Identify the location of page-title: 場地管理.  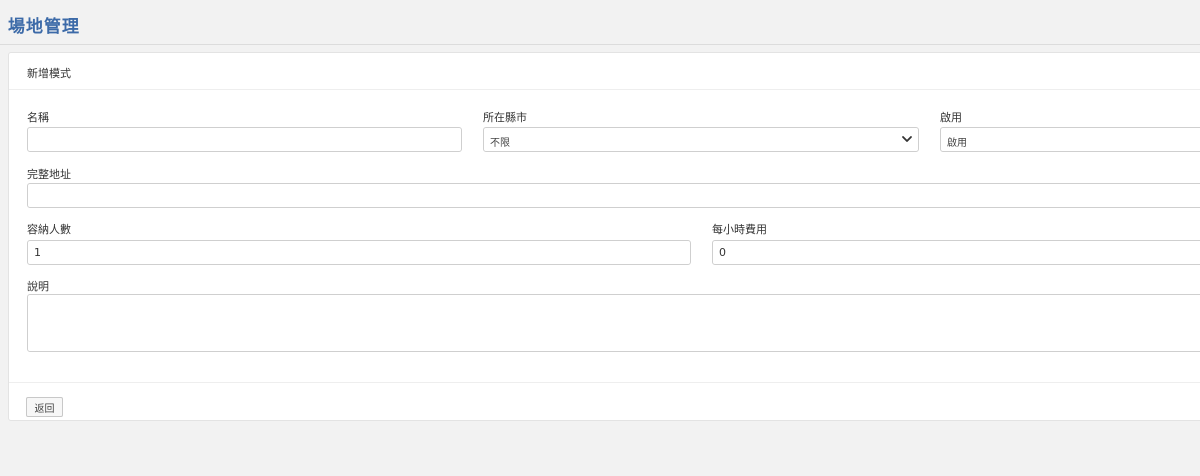
(44, 27).